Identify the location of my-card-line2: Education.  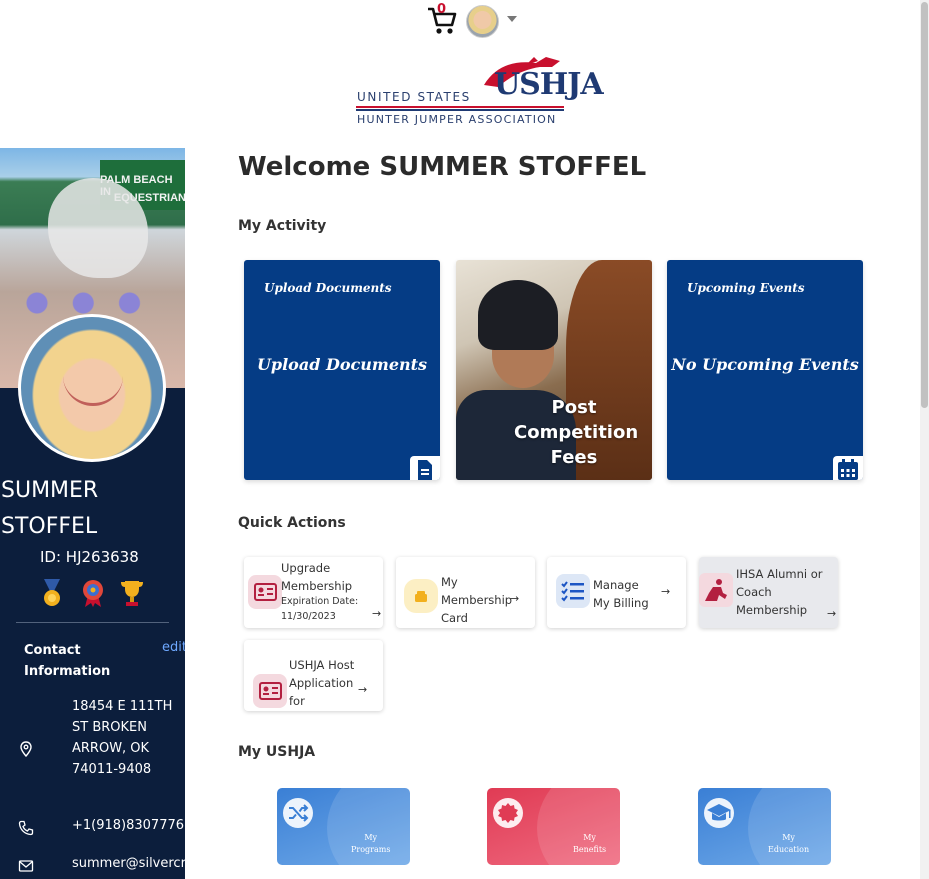
(789, 849).